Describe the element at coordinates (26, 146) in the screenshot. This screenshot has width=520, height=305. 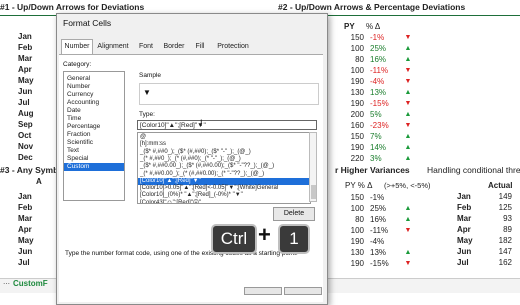
I see `month-label: Nov` at that location.